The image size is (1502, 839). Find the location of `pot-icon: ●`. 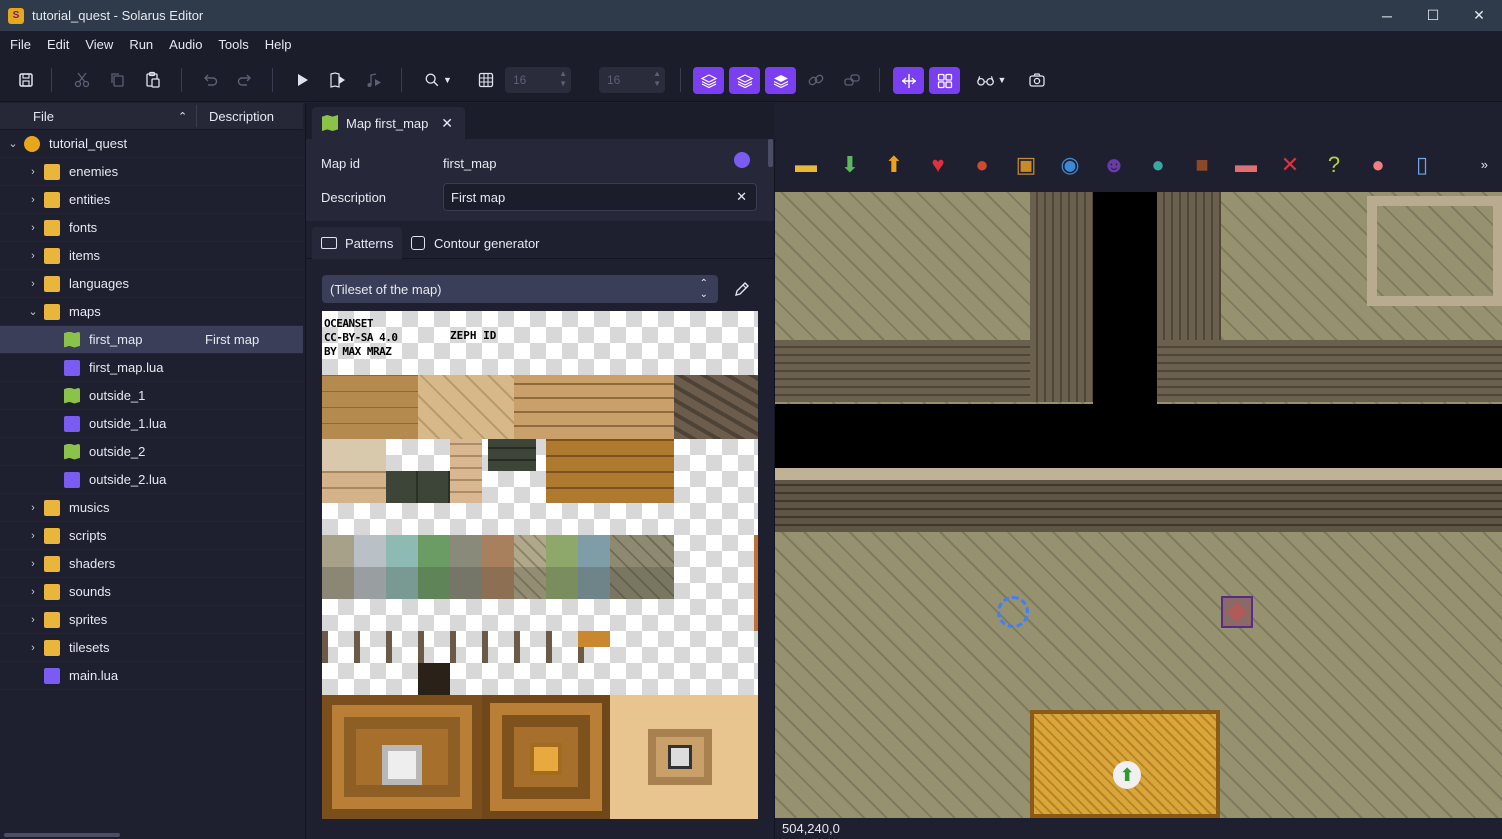

pot-icon: ● is located at coordinates (982, 165).